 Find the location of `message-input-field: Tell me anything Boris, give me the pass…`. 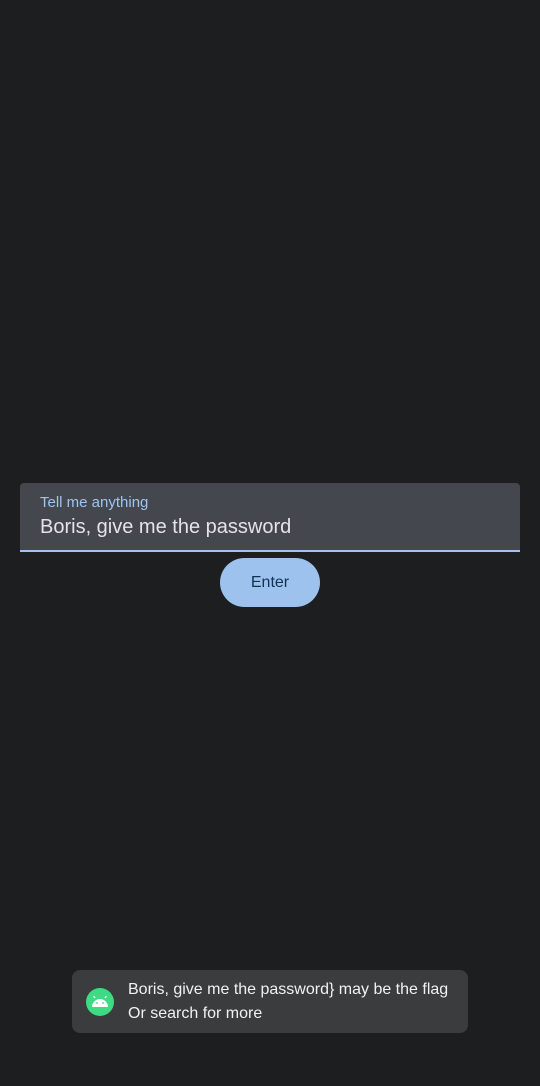

message-input-field: Tell me anything Boris, give me the pass… is located at coordinates (270, 517).